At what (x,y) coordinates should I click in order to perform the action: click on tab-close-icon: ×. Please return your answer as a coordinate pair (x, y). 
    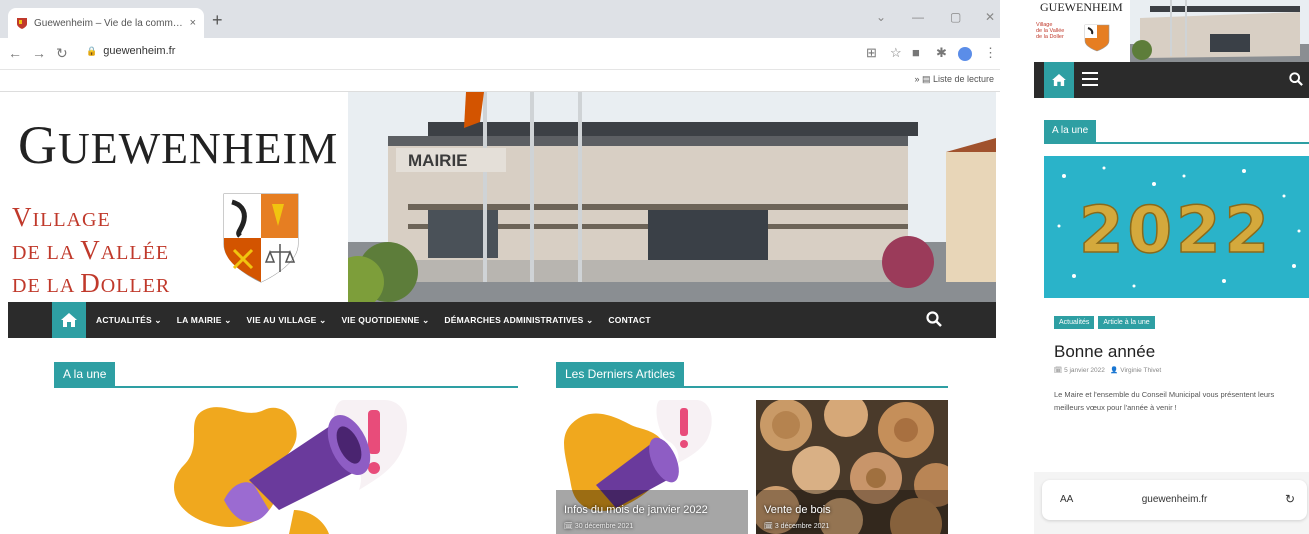
    Looking at the image, I should click on (193, 23).